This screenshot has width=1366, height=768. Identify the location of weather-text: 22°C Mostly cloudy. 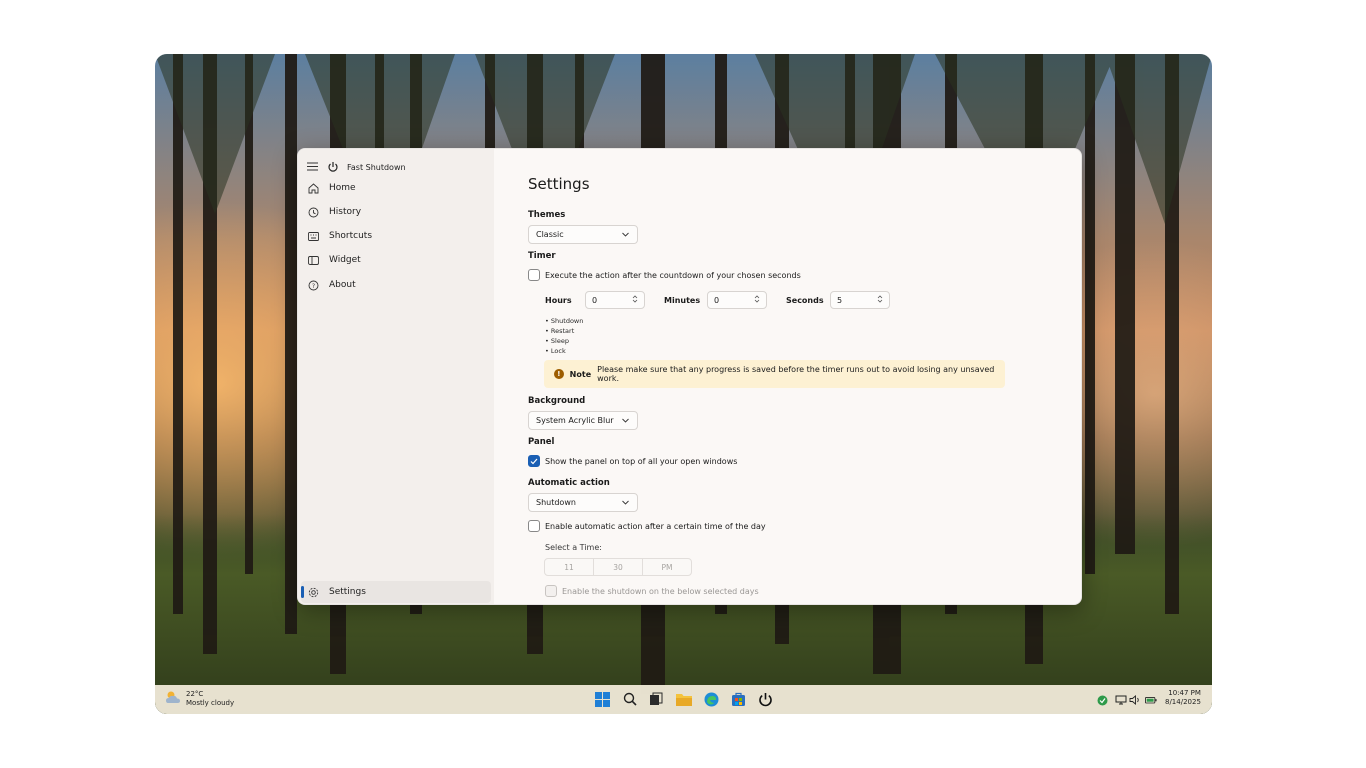
(210, 699).